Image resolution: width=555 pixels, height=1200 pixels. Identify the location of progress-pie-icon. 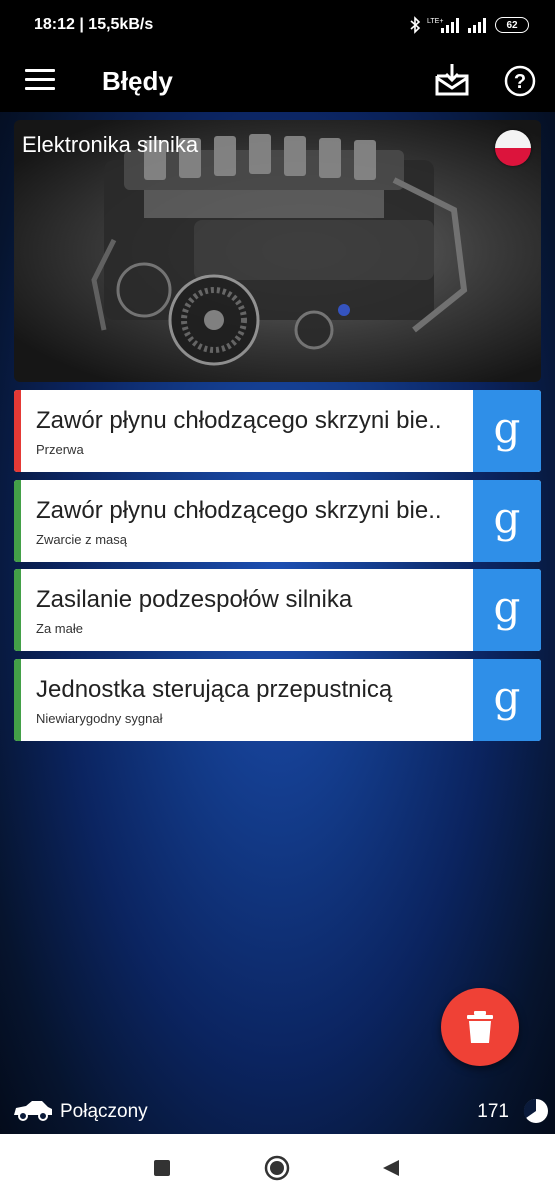
(535, 1110).